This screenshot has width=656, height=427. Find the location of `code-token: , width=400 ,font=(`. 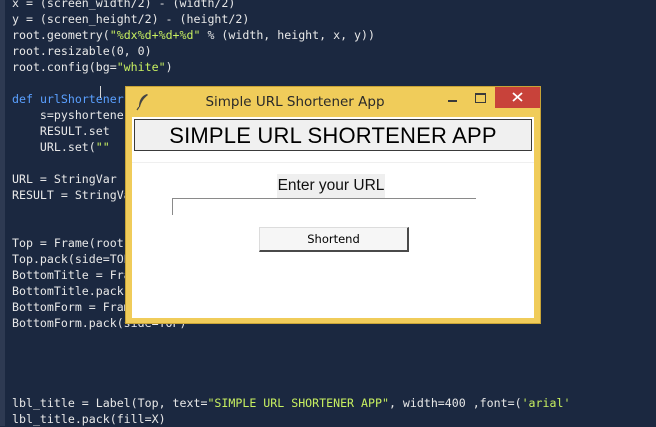

code-token: , width=400 ,font=( is located at coordinates (455, 403).